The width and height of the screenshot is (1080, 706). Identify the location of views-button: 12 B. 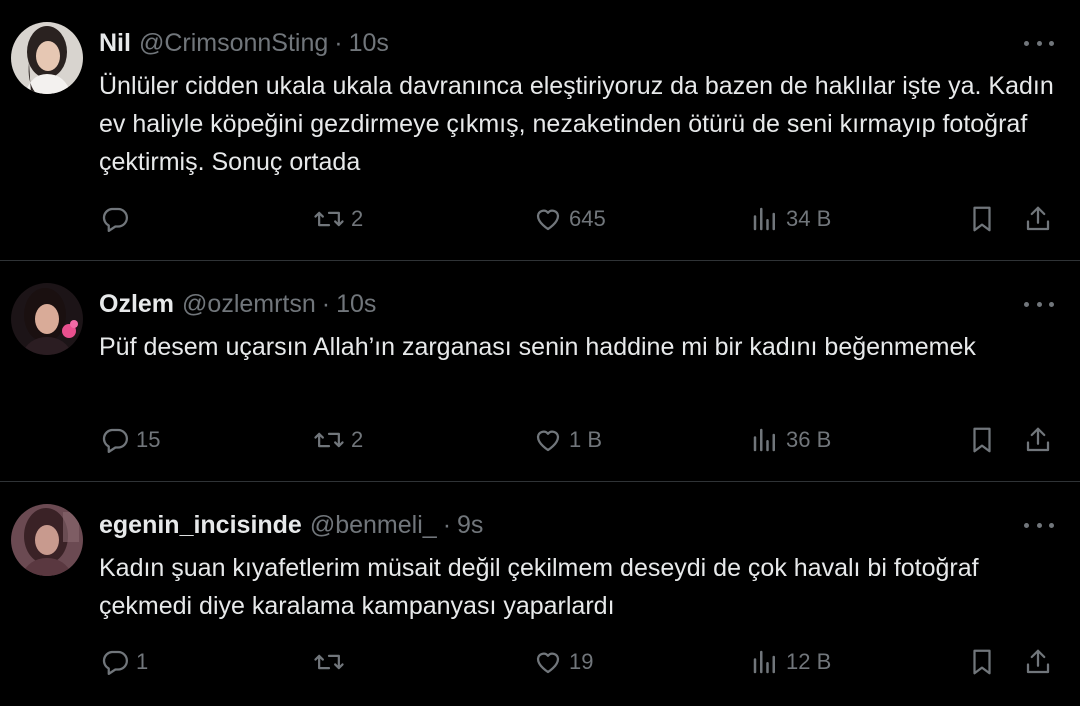
(790, 662).